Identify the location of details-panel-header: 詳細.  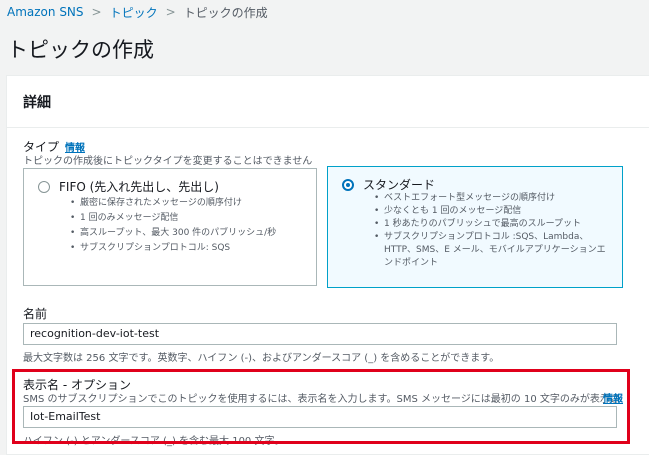
(328, 102).